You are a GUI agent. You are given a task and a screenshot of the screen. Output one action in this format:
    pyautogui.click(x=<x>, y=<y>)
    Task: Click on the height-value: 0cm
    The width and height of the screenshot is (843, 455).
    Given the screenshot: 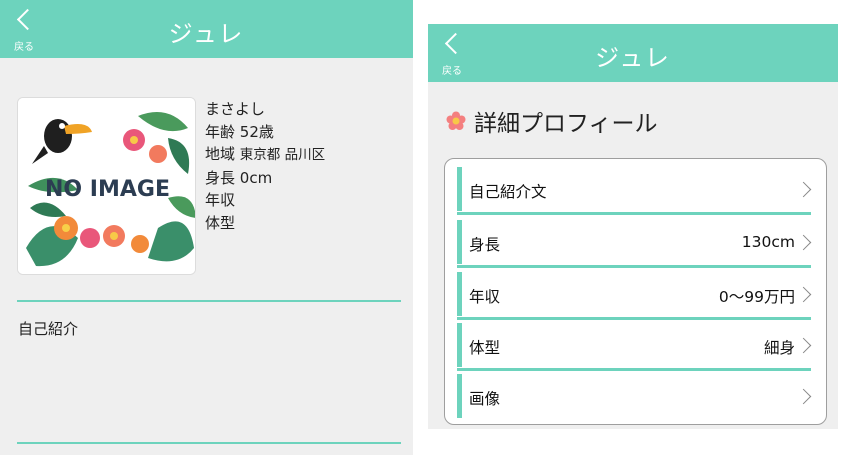 What is the action you would take?
    pyautogui.click(x=256, y=177)
    